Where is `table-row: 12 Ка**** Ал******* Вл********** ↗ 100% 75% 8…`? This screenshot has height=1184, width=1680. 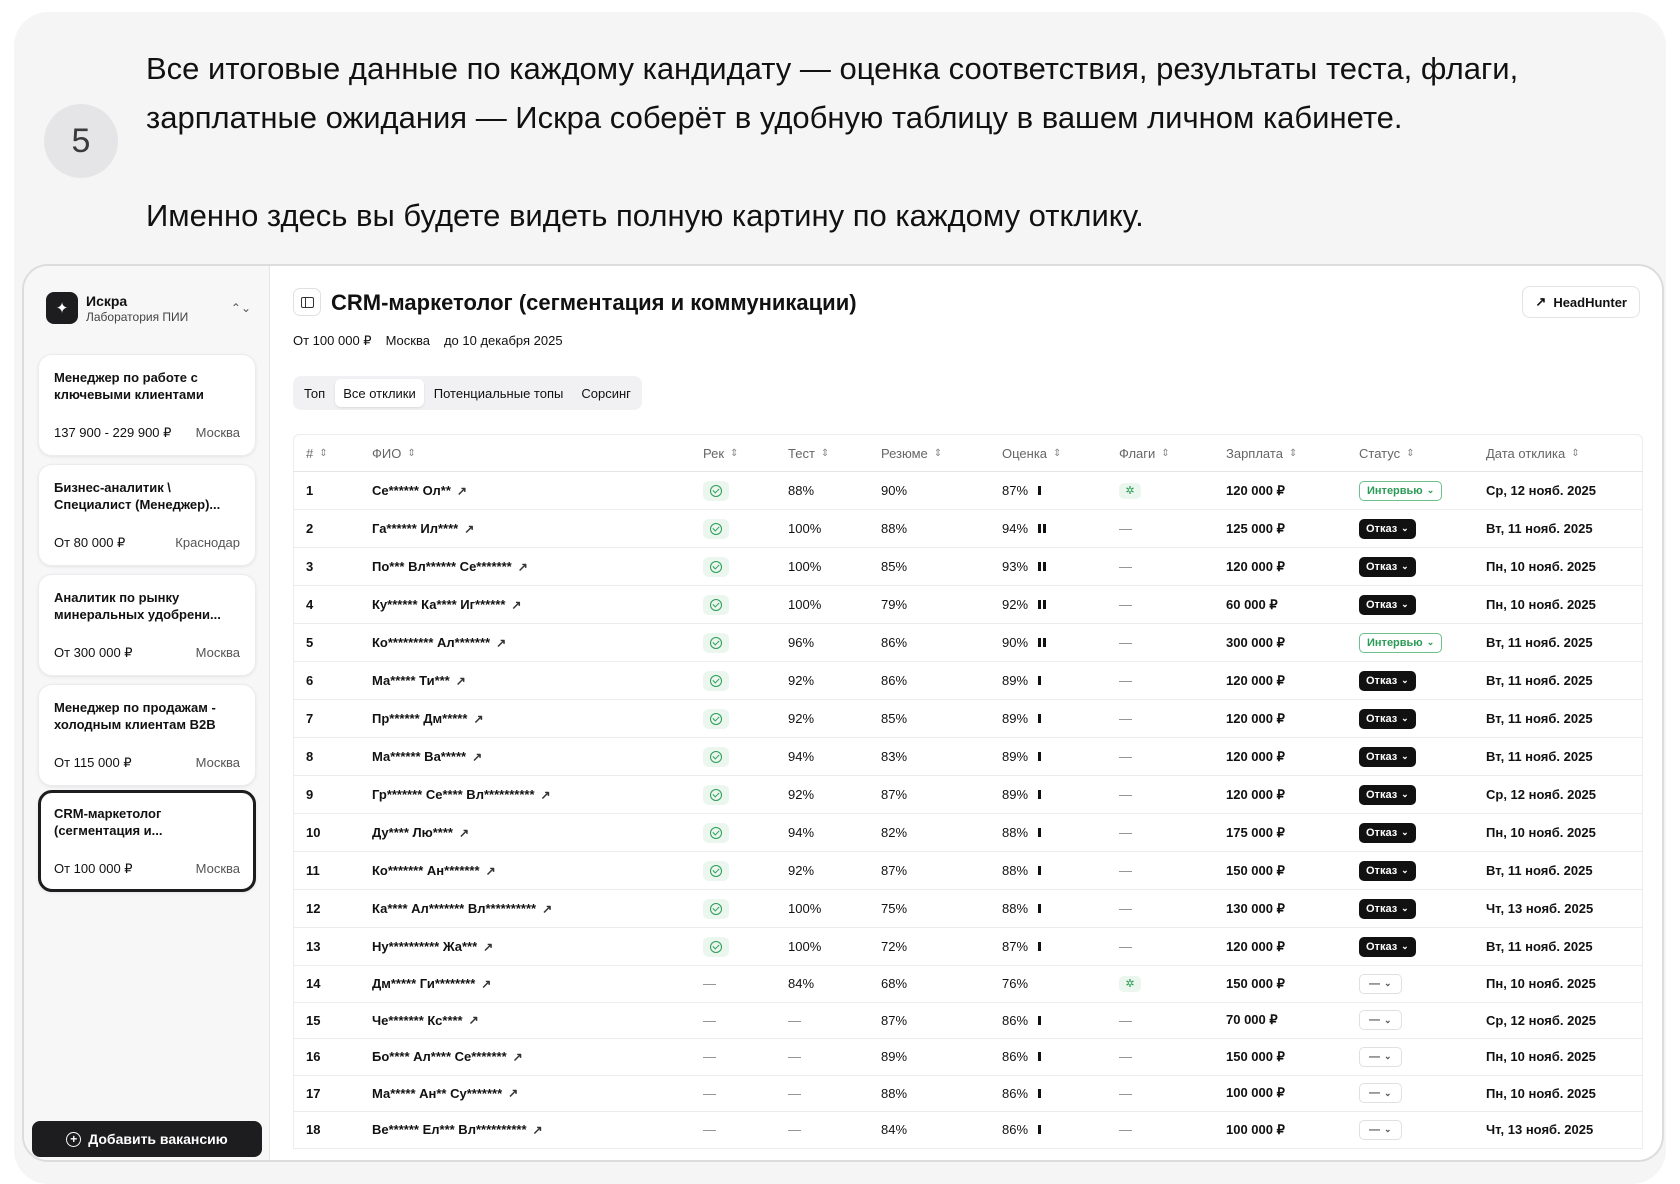
table-row: 12 Ка**** Ал******* Вл********** ↗ 100% 75% 8… is located at coordinates (968, 909).